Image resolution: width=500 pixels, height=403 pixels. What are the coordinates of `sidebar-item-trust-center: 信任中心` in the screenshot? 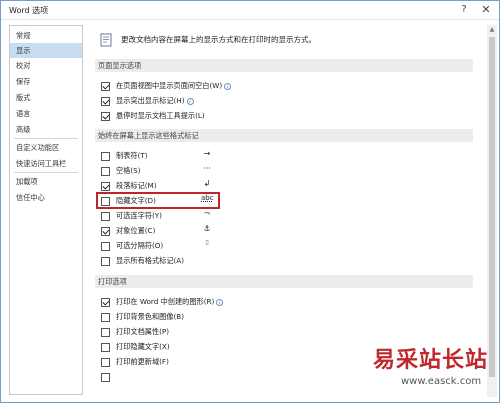 It's located at (46, 197).